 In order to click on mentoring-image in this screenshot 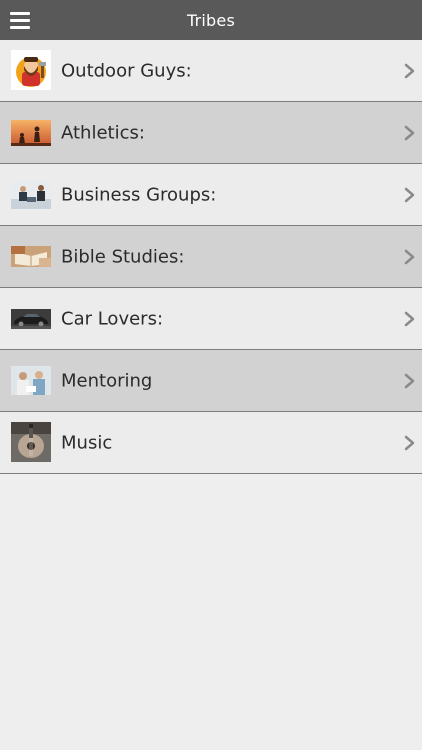, I will do `click(31, 380)`.